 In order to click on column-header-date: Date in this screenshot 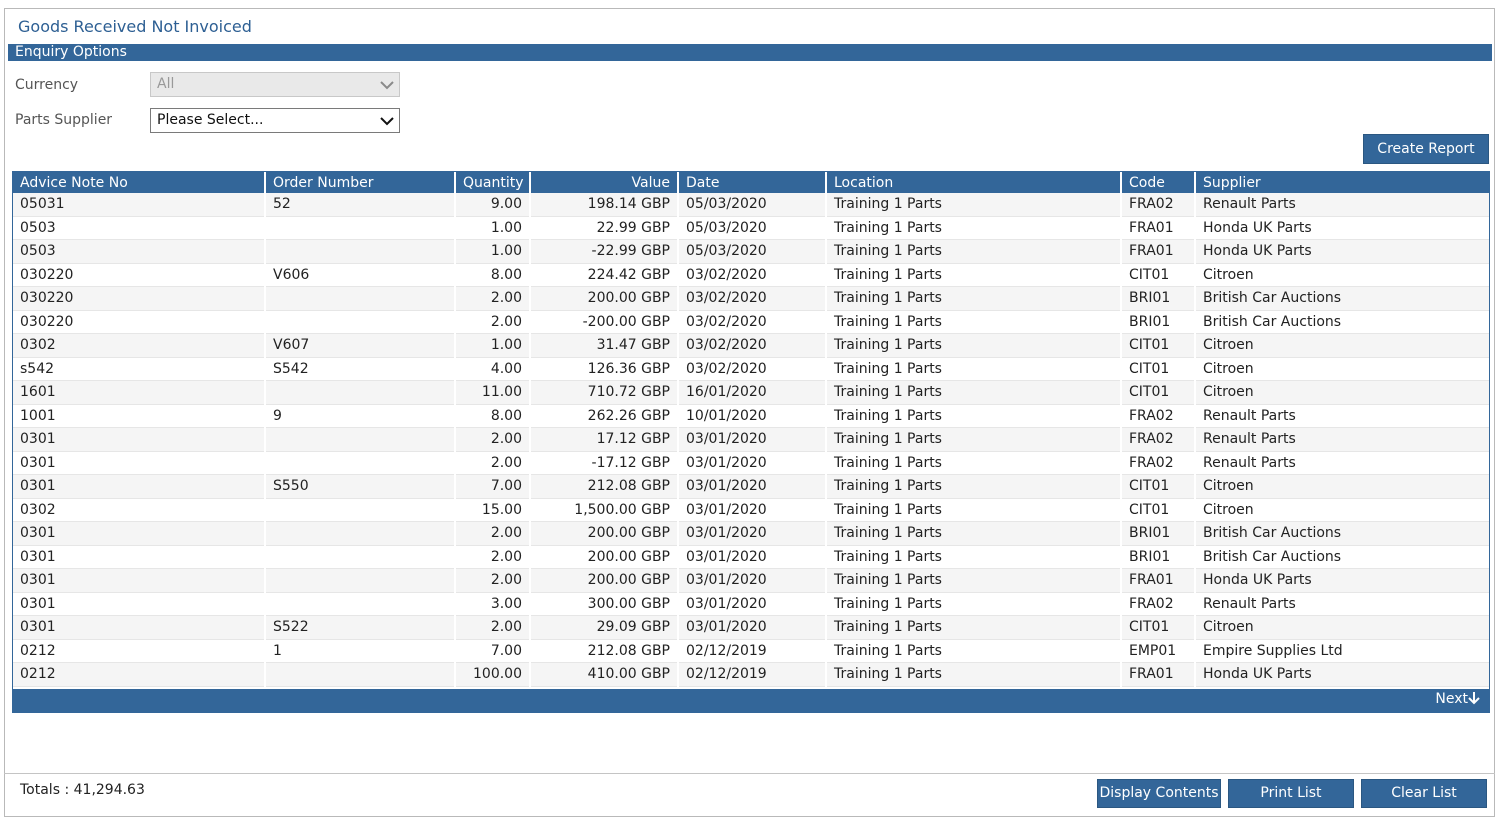, I will do `click(752, 182)`.